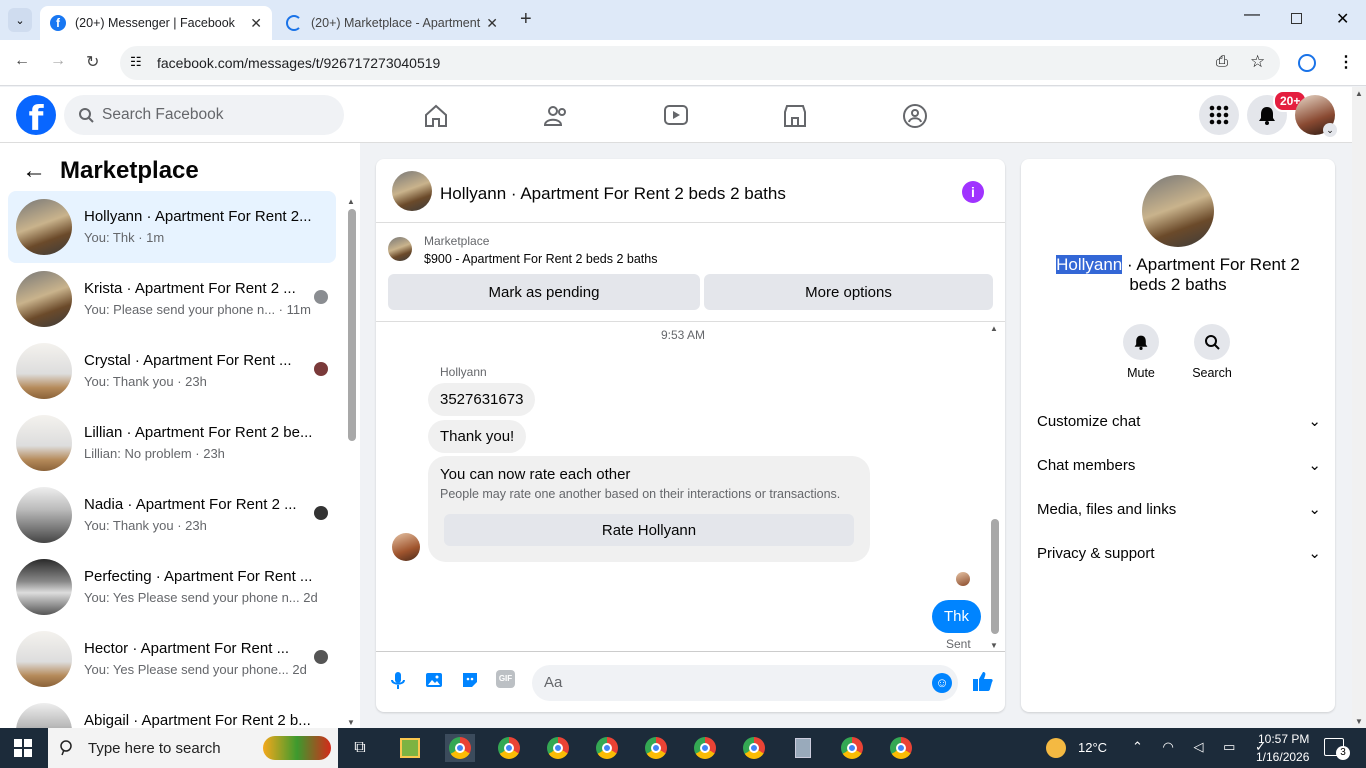  Describe the element at coordinates (434, 680) in the screenshot. I see `photo-icon` at that location.